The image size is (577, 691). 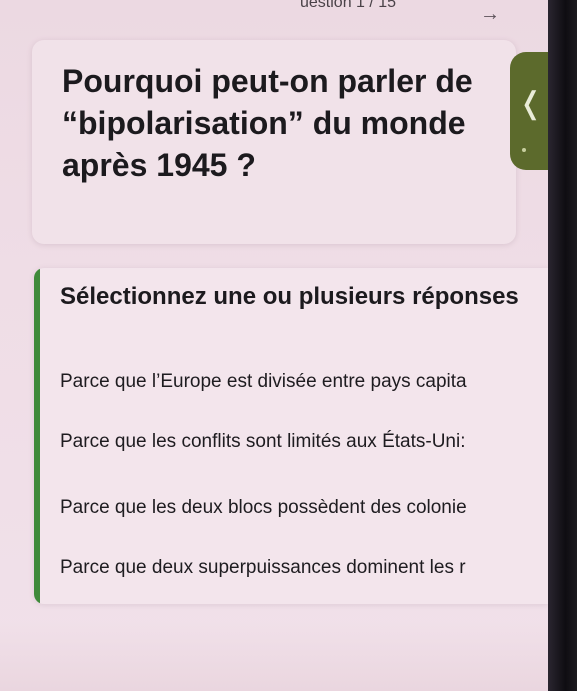 I want to click on bottom-background, so click(x=274, y=655).